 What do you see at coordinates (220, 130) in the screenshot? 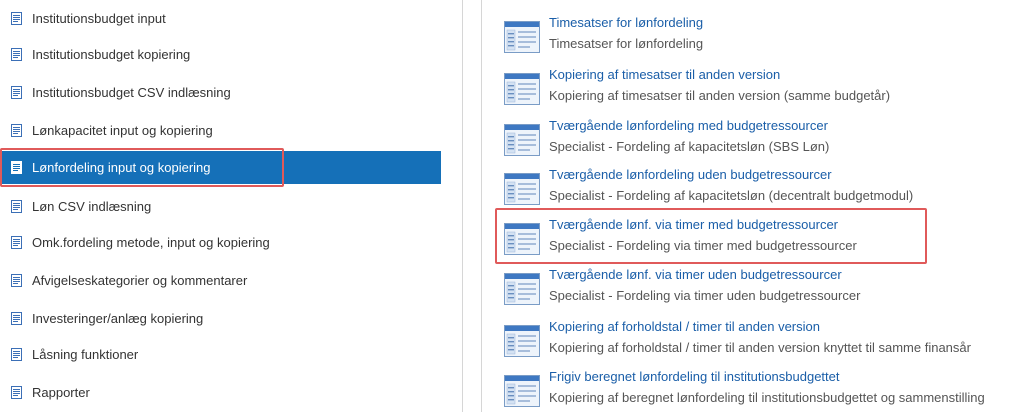
I see `sidebar-item-lonkapacitet: Lønkapacitet input og kopiering` at bounding box center [220, 130].